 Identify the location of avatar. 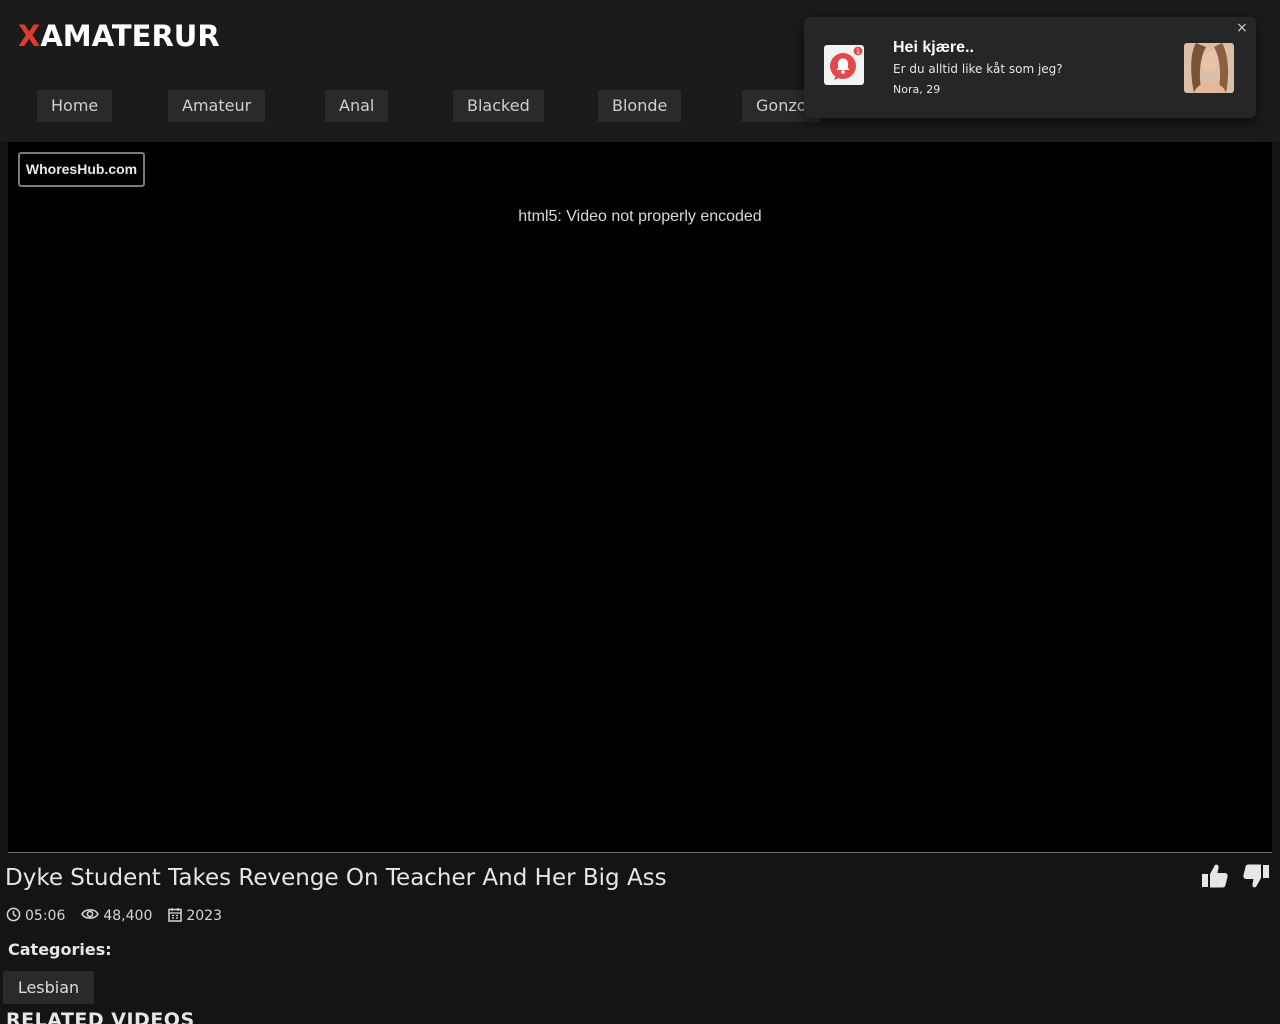
(1209, 68).